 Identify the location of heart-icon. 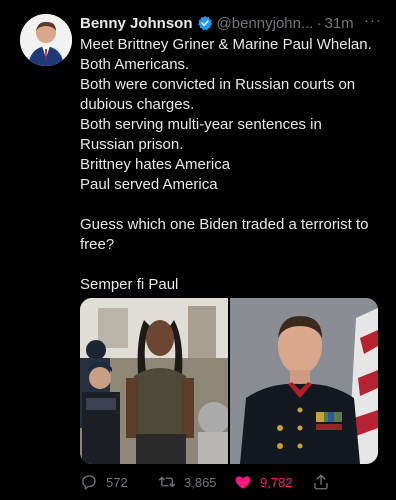
(243, 482).